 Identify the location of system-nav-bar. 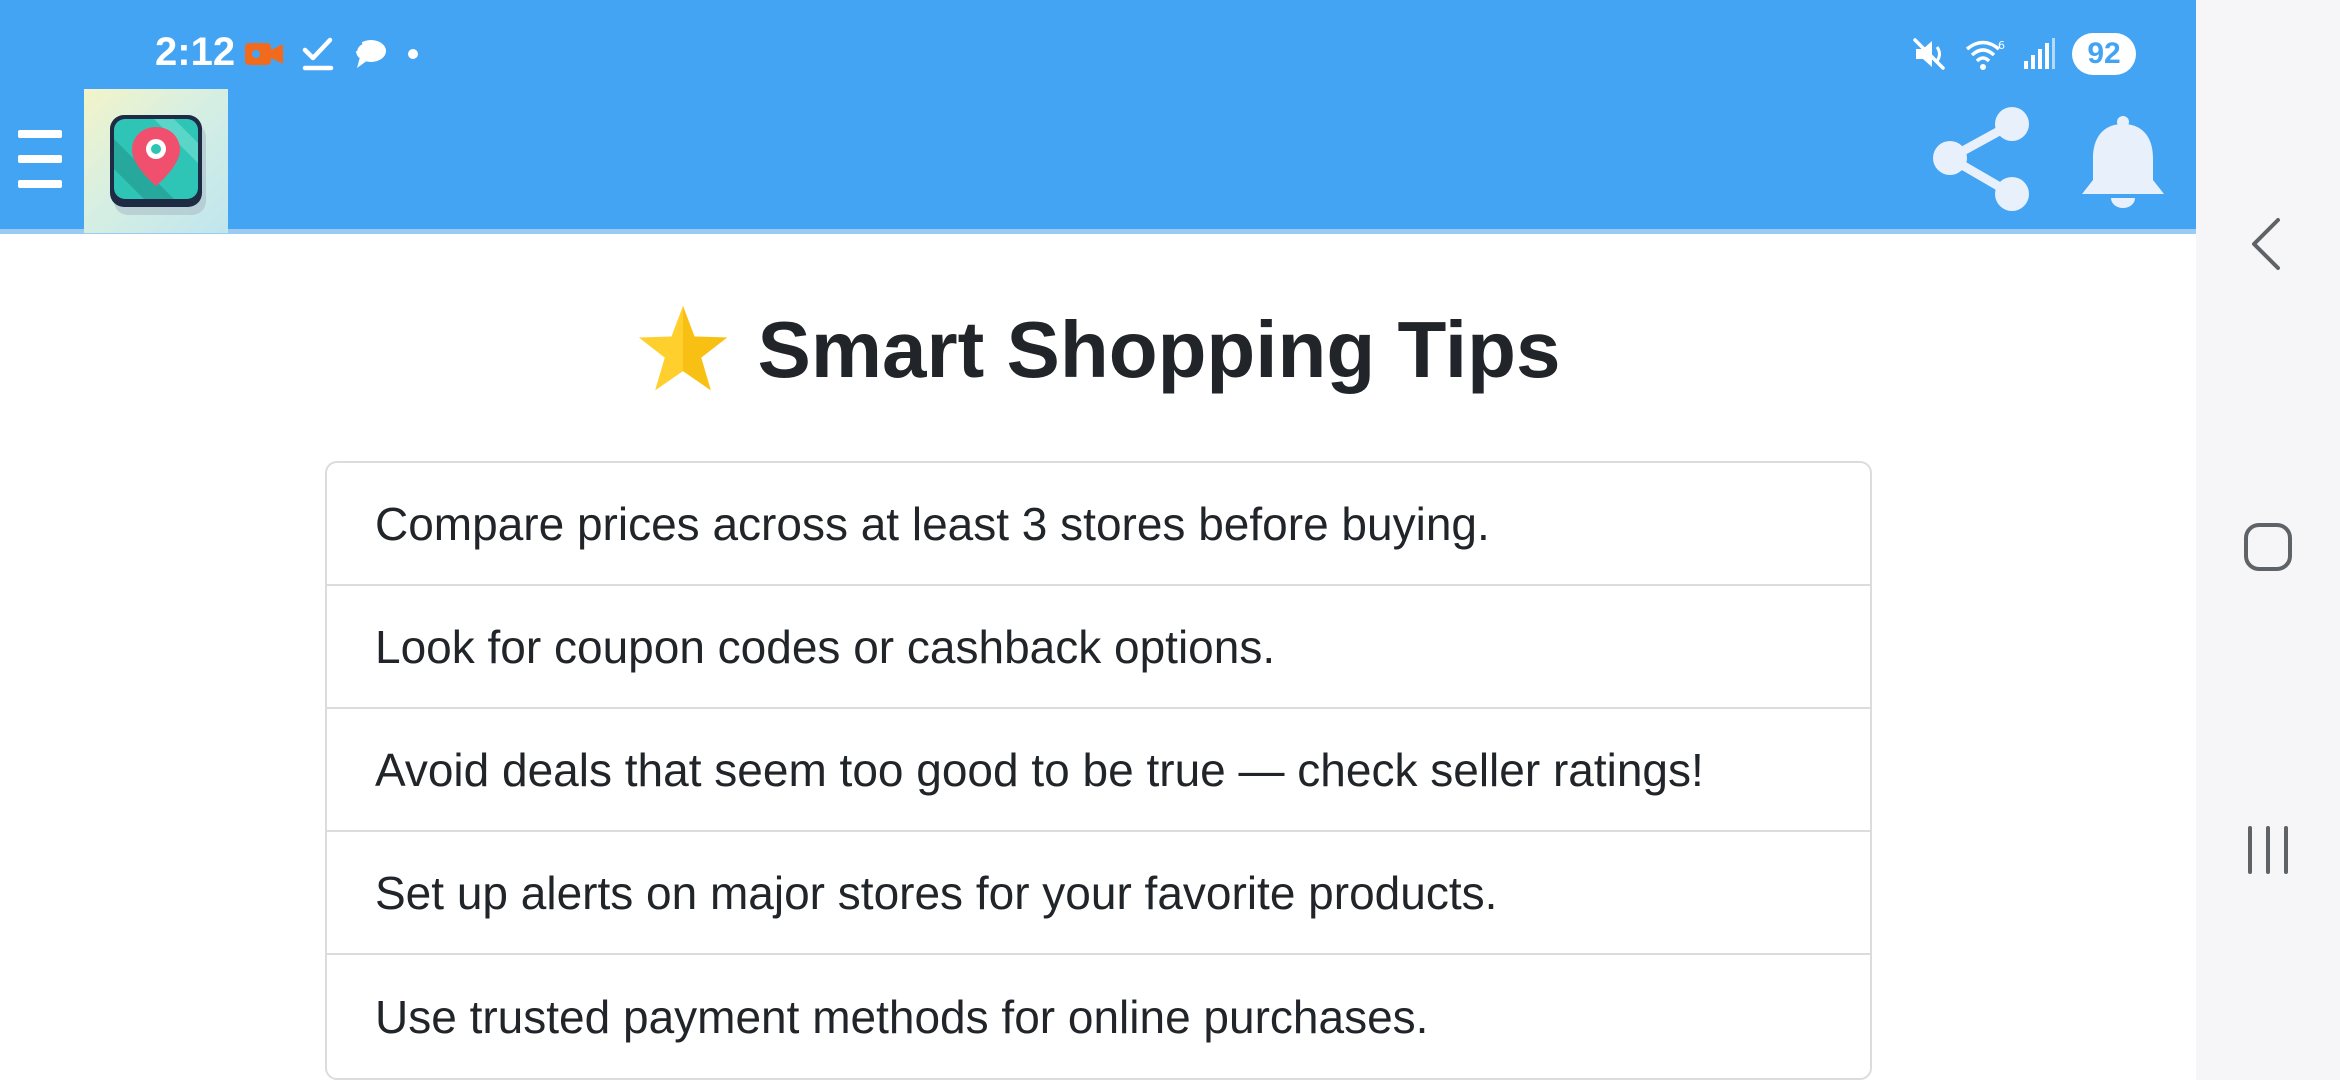
(2268, 540).